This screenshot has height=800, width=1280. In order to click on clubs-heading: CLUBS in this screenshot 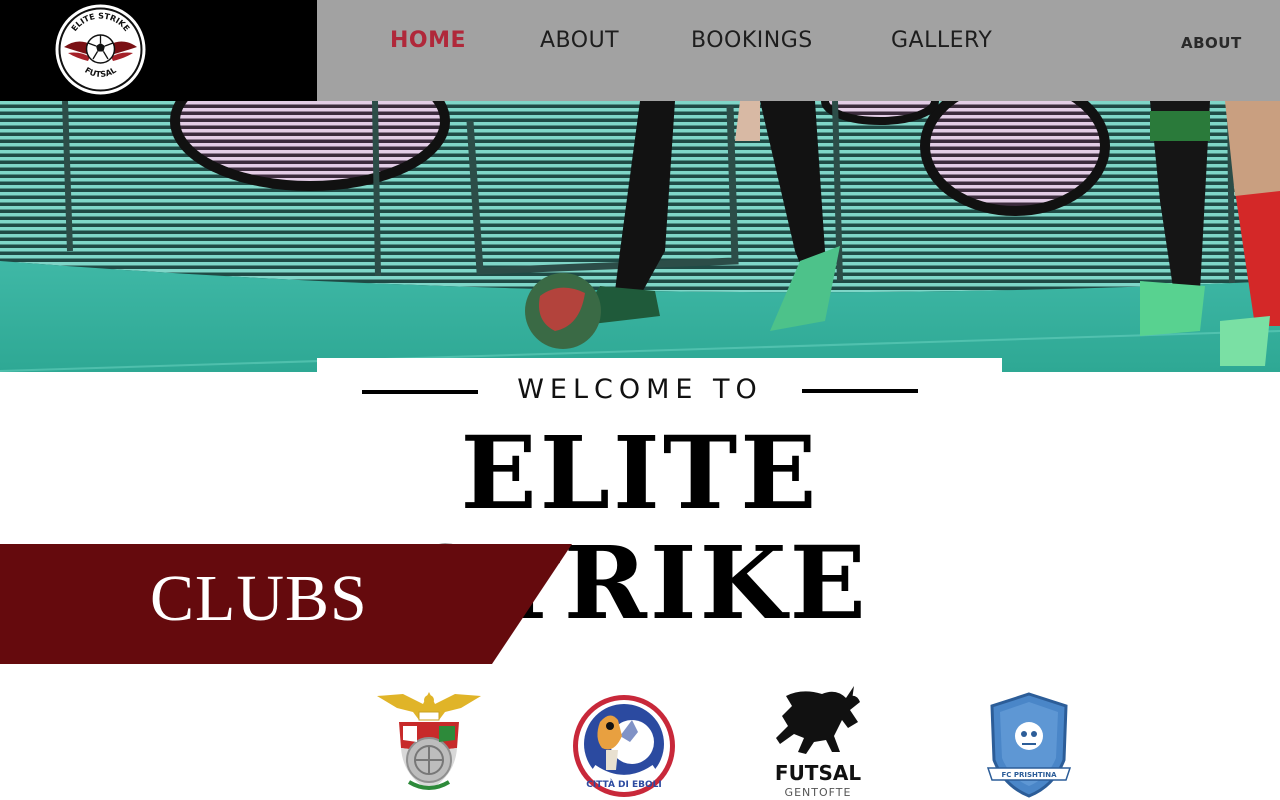, I will do `click(259, 598)`.